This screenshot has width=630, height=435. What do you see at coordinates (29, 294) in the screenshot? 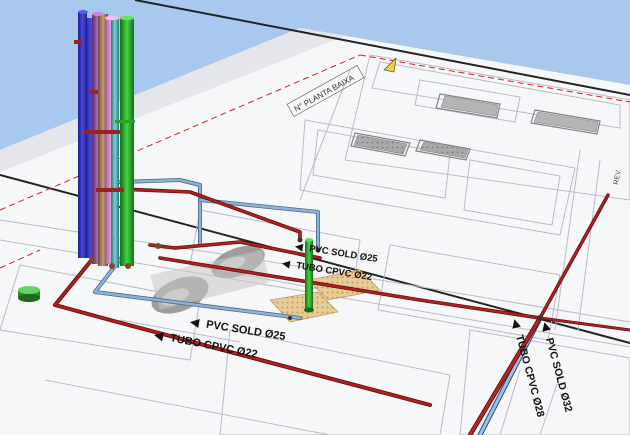
I see `floor-drain-cylinder` at bounding box center [29, 294].